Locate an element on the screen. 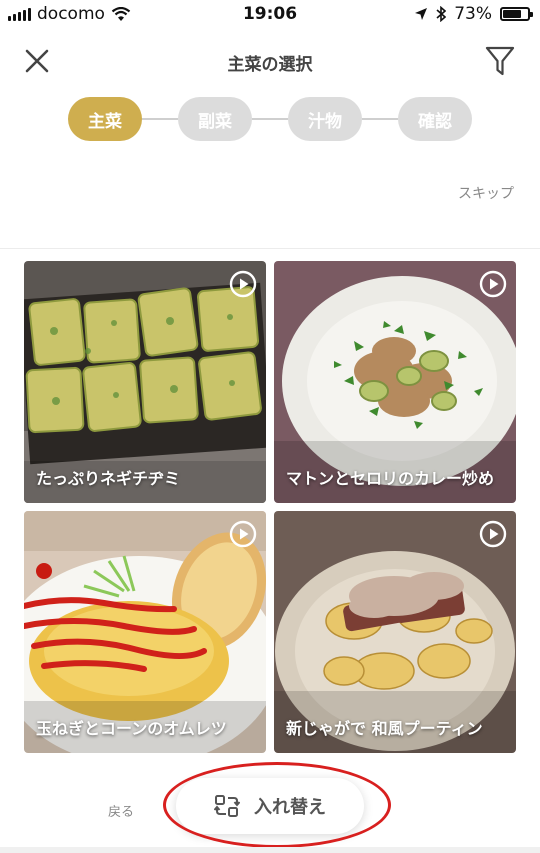 This screenshot has width=540, height=853. bluetooth-icon is located at coordinates (441, 14).